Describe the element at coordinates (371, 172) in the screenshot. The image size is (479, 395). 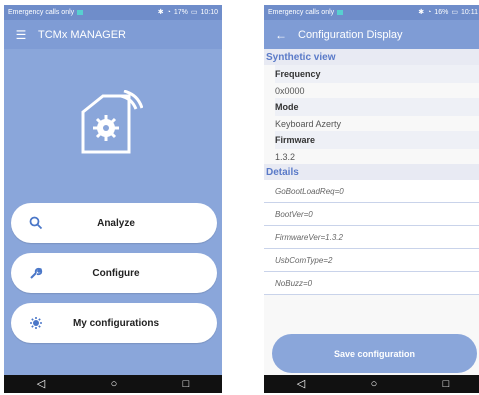
I see `details-header: Details` at that location.